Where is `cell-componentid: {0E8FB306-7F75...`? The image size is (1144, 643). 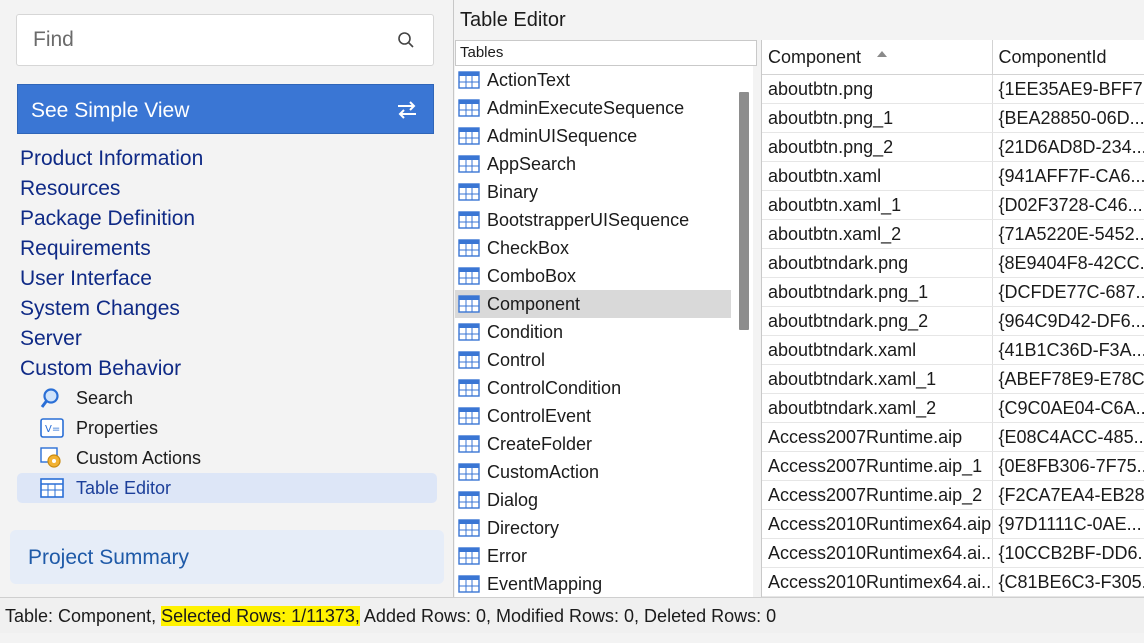
cell-componentid: {0E8FB306-7F75... is located at coordinates (1068, 466).